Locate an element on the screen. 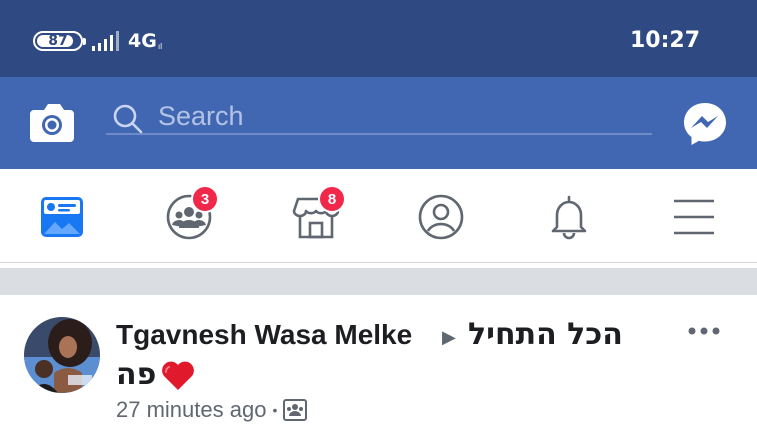  post-meta: 27 minutes ago • is located at coordinates (212, 410).